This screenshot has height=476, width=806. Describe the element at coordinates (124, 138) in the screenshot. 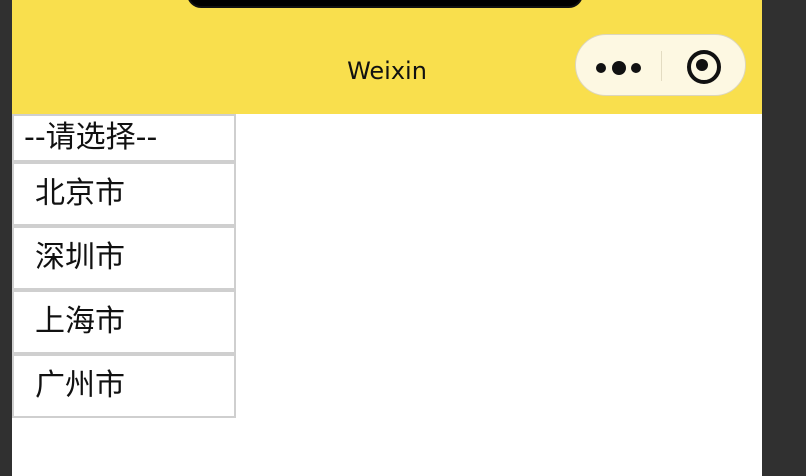

I see `select-placeholder: --请选择--` at that location.